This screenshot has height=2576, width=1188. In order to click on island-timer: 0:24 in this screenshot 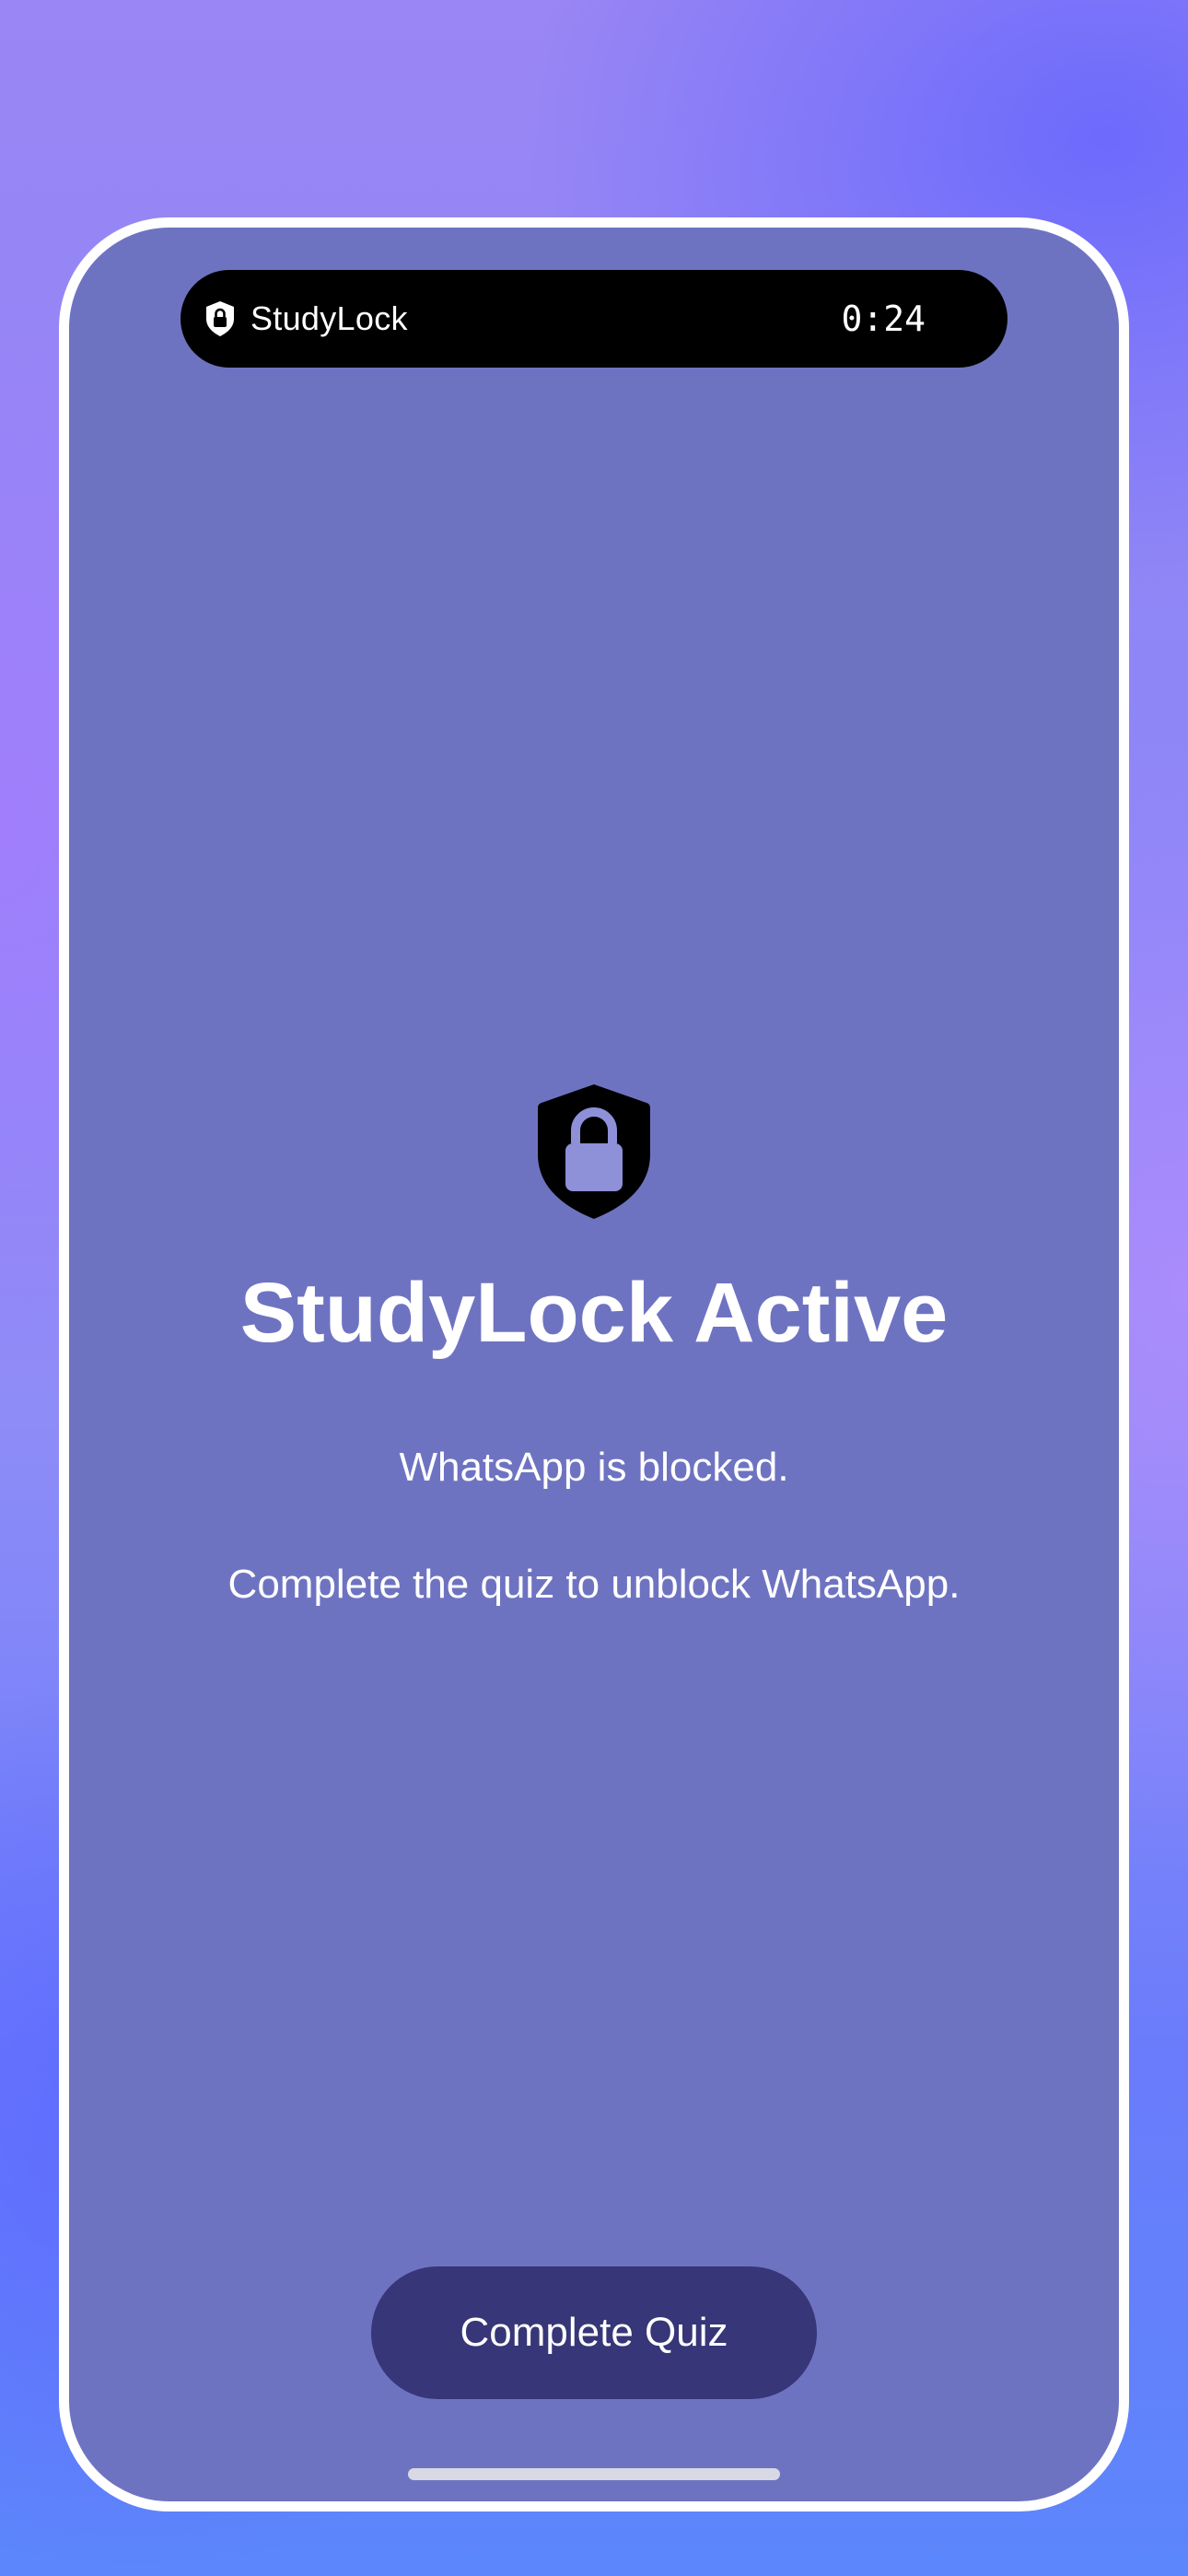, I will do `click(883, 319)`.